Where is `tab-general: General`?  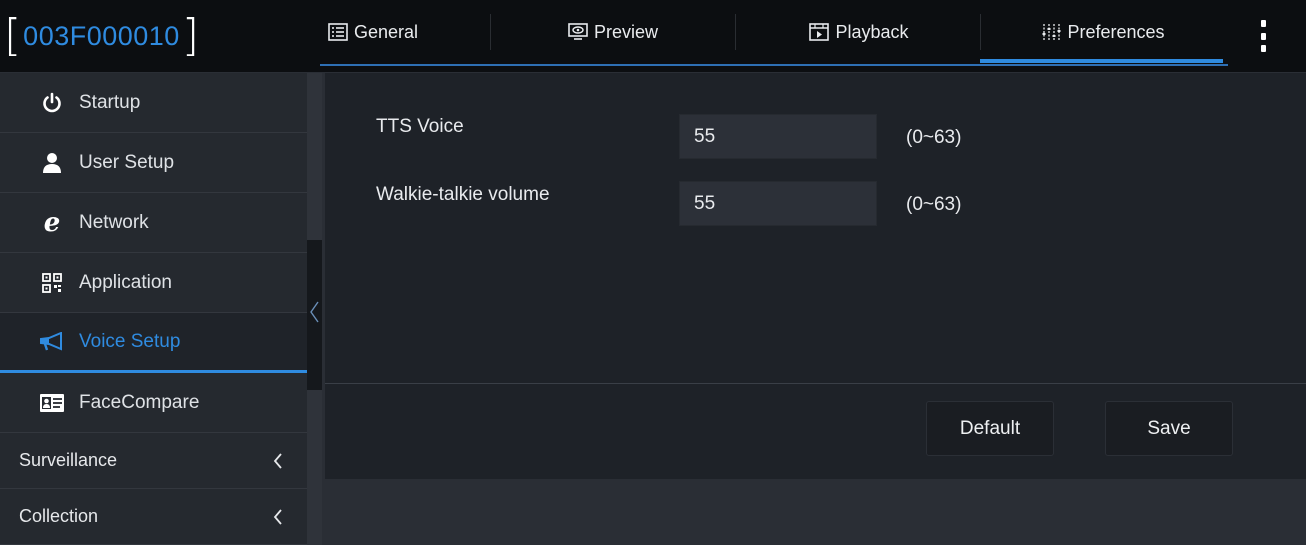 tab-general: General is located at coordinates (373, 32).